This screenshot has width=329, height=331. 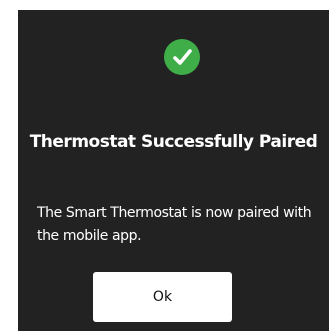 What do you see at coordinates (173, 142) in the screenshot?
I see `dialog-title: Thermostat Successfully Paired` at bounding box center [173, 142].